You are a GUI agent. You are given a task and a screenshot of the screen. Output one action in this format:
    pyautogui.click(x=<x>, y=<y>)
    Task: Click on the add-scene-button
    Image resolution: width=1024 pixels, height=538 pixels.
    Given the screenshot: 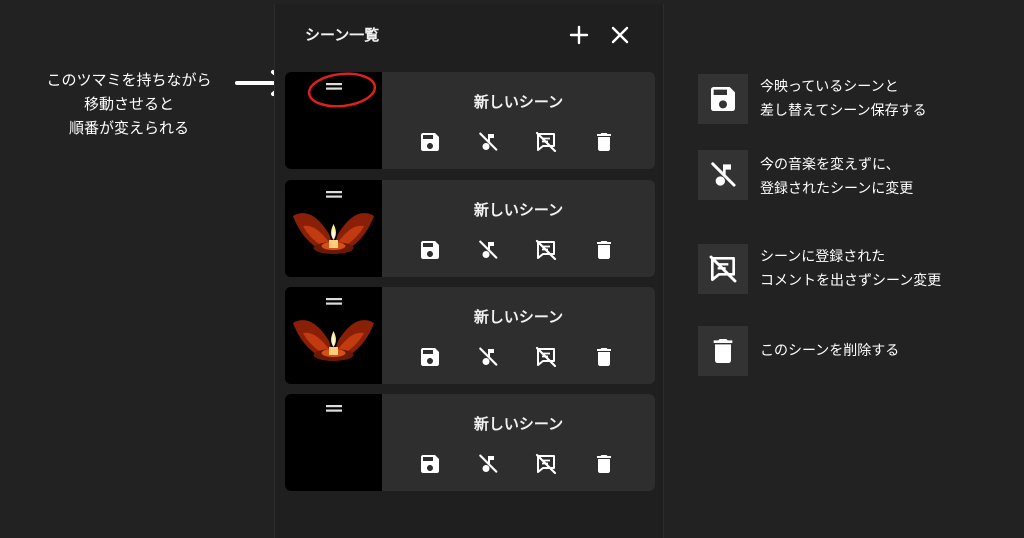 What is the action you would take?
    pyautogui.click(x=579, y=35)
    